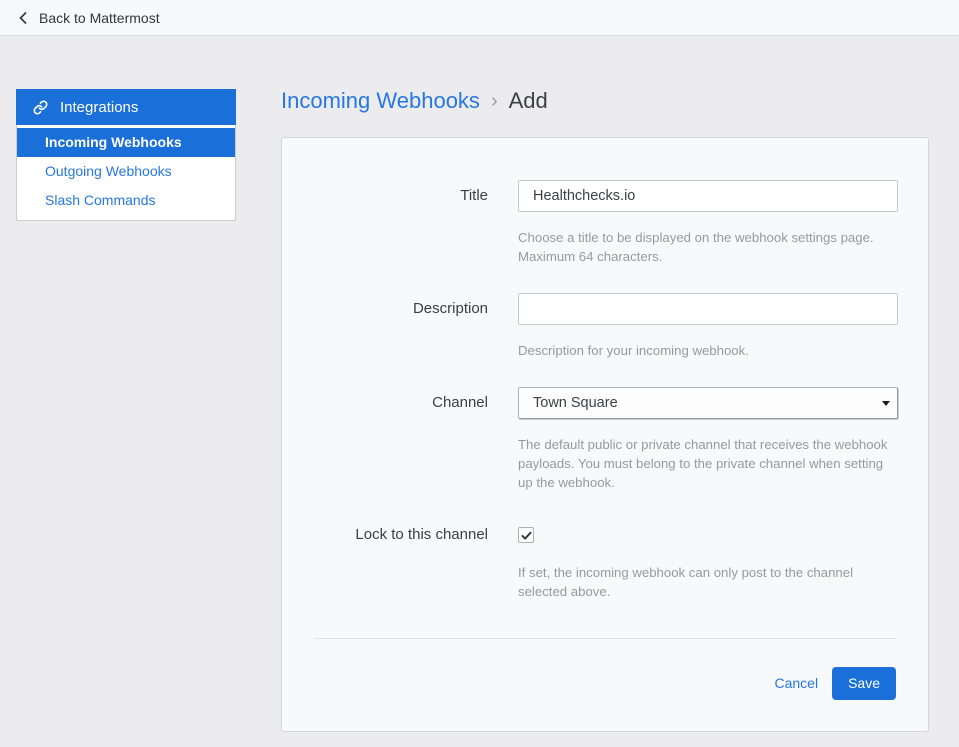 Image resolution: width=959 pixels, height=747 pixels. What do you see at coordinates (528, 100) in the screenshot?
I see `page-title: Add` at bounding box center [528, 100].